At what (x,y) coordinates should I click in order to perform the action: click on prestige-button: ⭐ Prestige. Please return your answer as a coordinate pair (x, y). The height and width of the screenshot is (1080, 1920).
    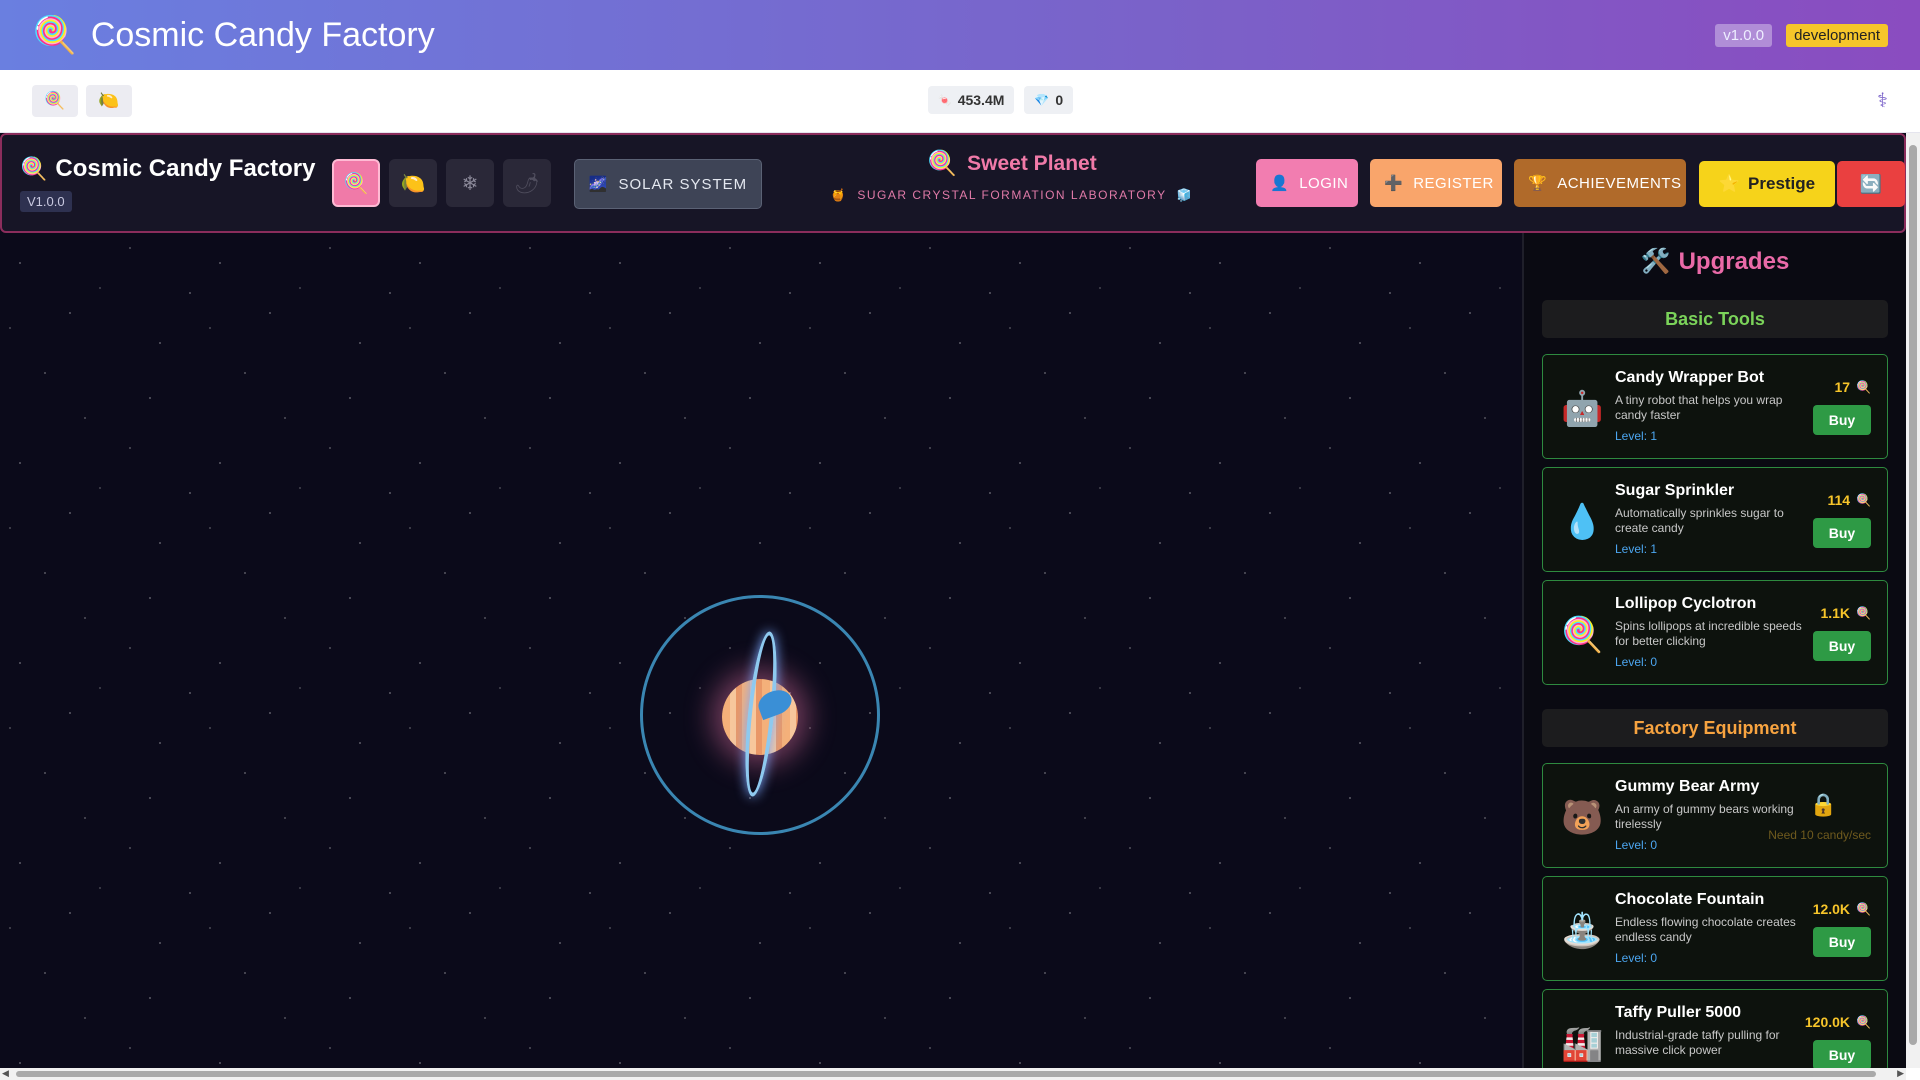
    Looking at the image, I should click on (1767, 184).